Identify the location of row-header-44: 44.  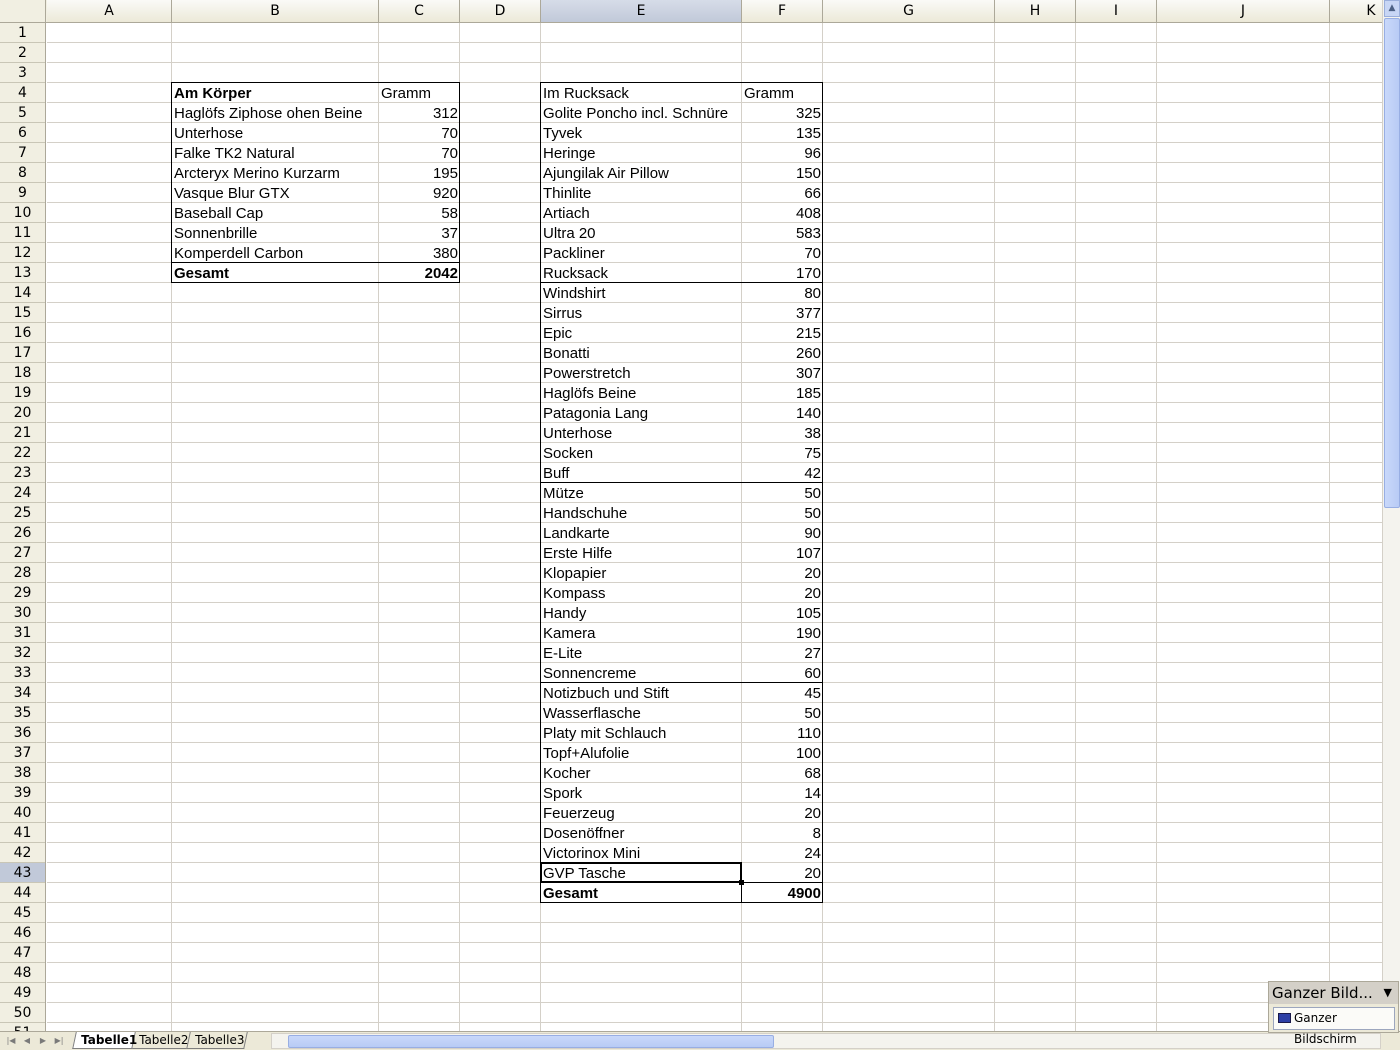
(22, 893).